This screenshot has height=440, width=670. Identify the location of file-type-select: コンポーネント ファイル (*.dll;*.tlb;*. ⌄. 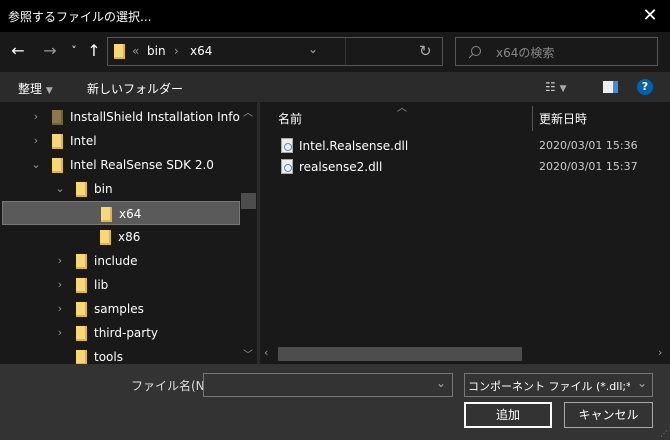
(558, 385).